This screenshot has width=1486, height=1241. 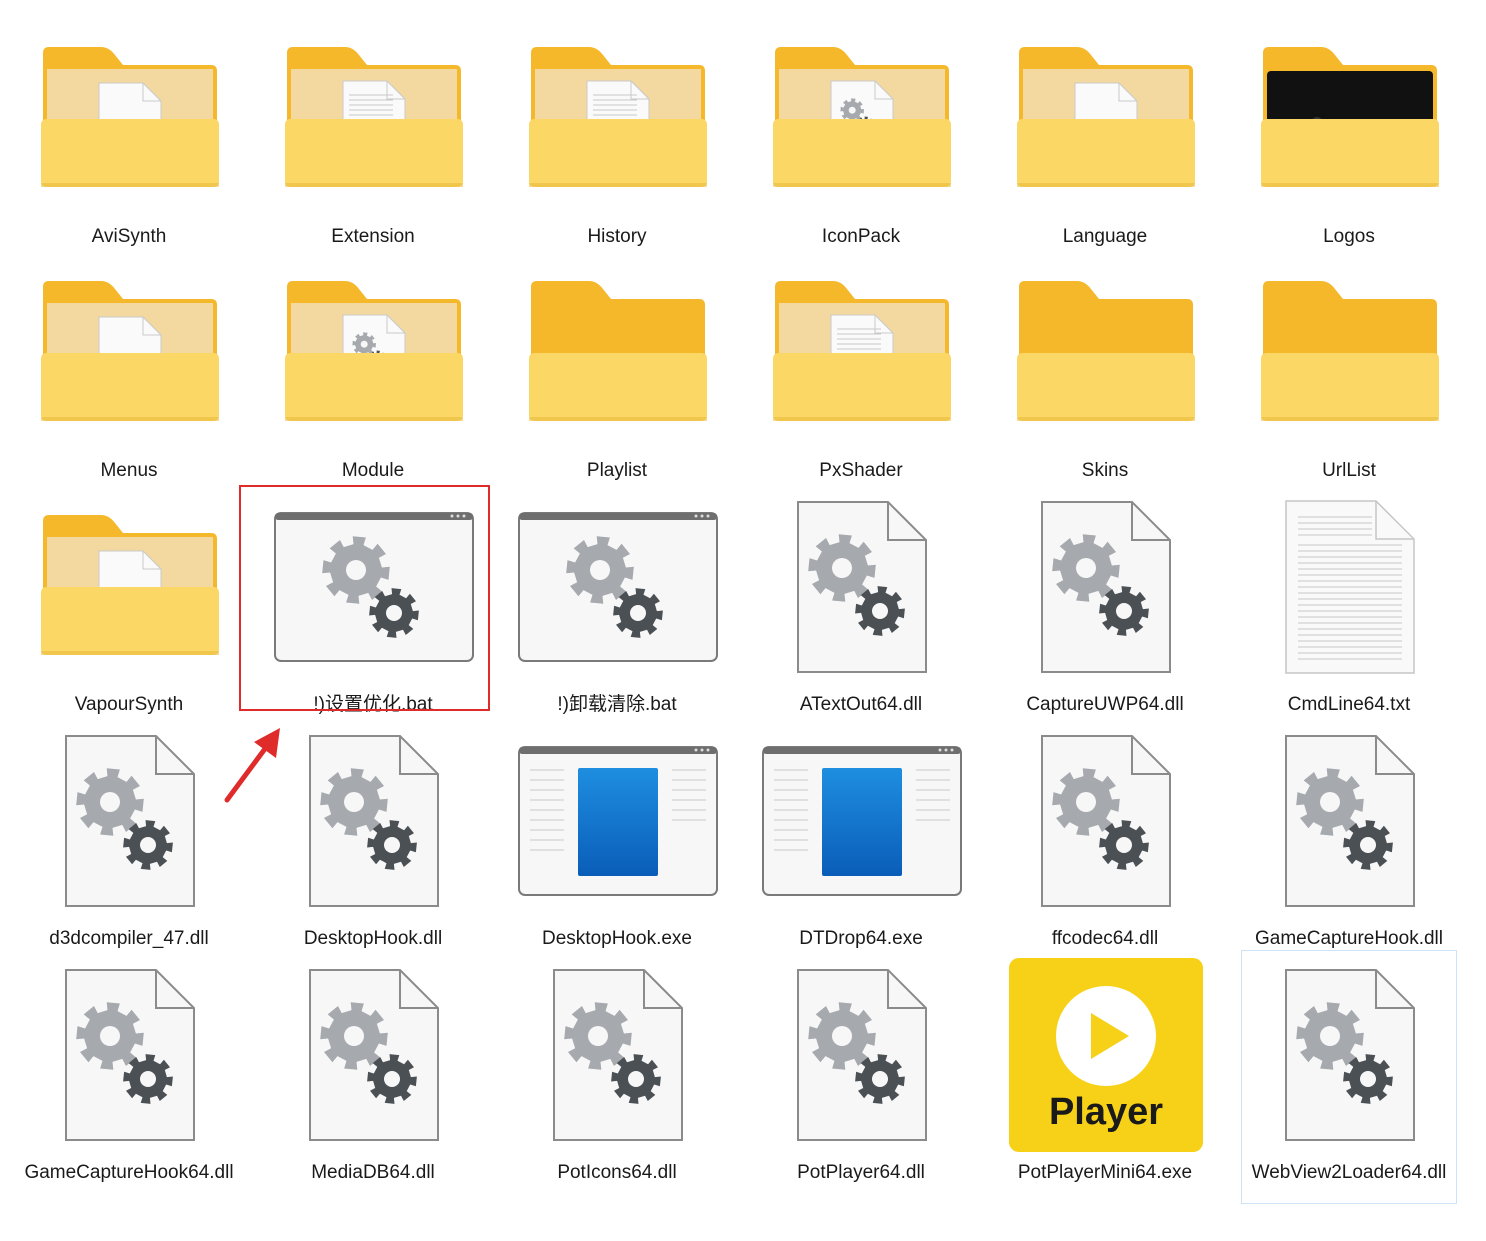 I want to click on file-name-label: IconPack, so click(x=861, y=236).